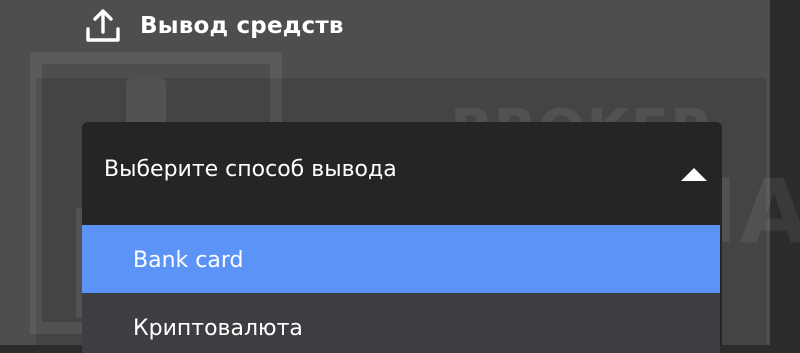 The height and width of the screenshot is (353, 800). I want to click on dropdown-label: Выберите способ вывода, so click(250, 169).